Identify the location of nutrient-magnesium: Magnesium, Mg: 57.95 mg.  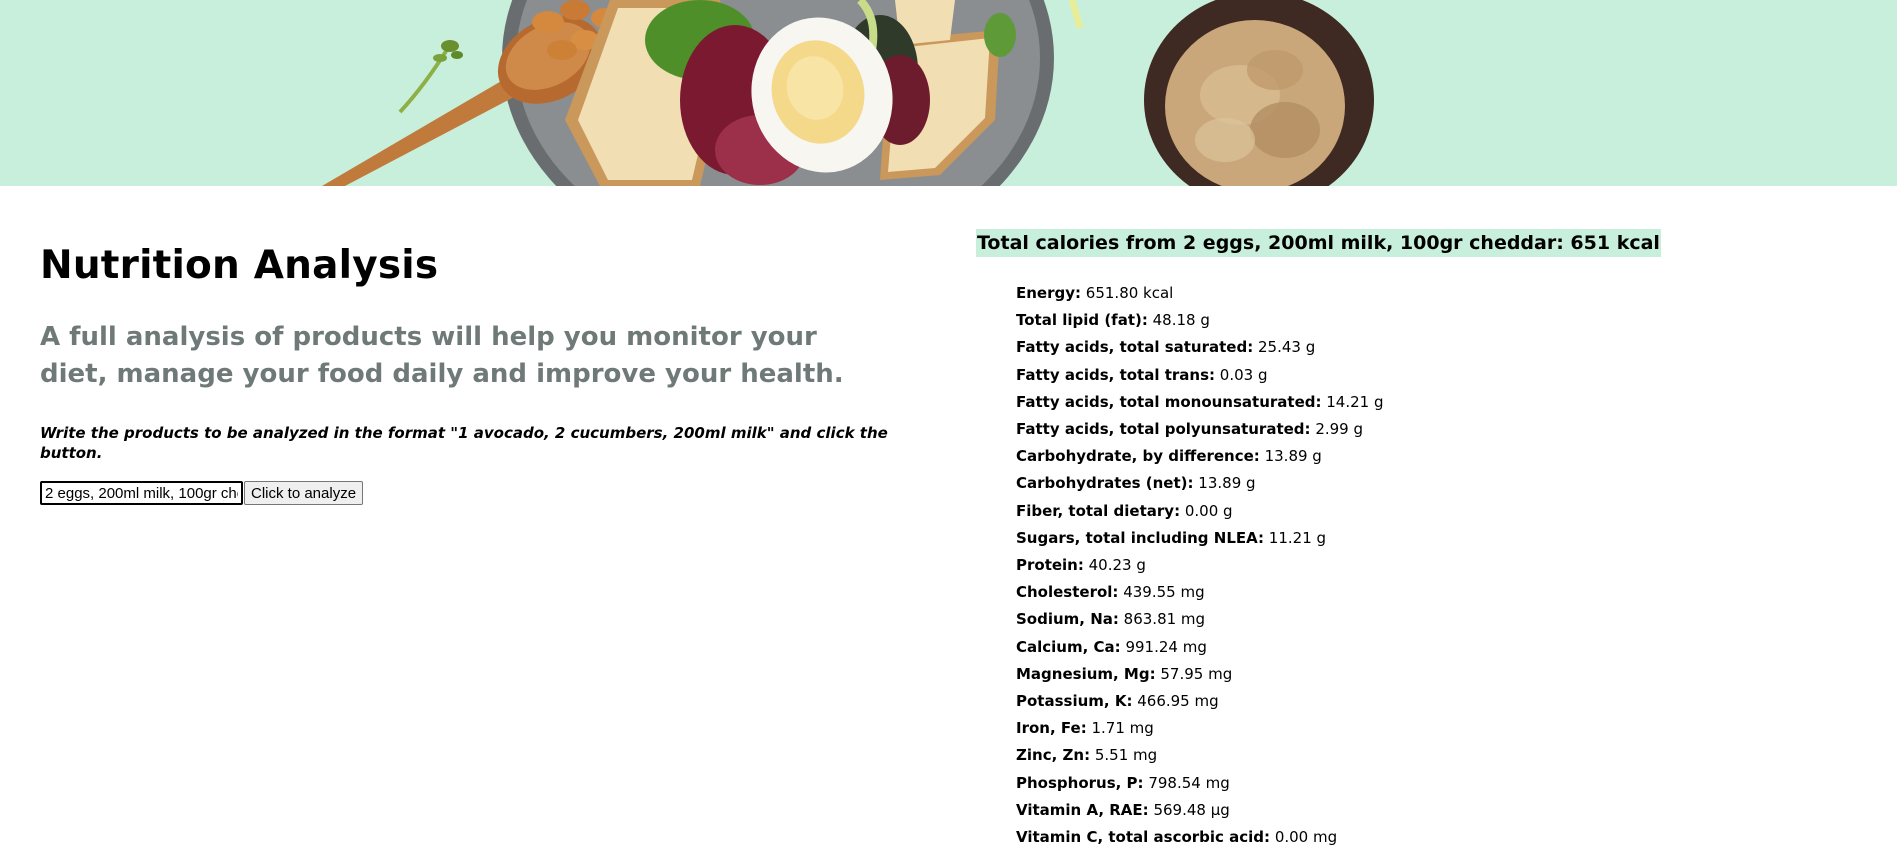
(1436, 674).